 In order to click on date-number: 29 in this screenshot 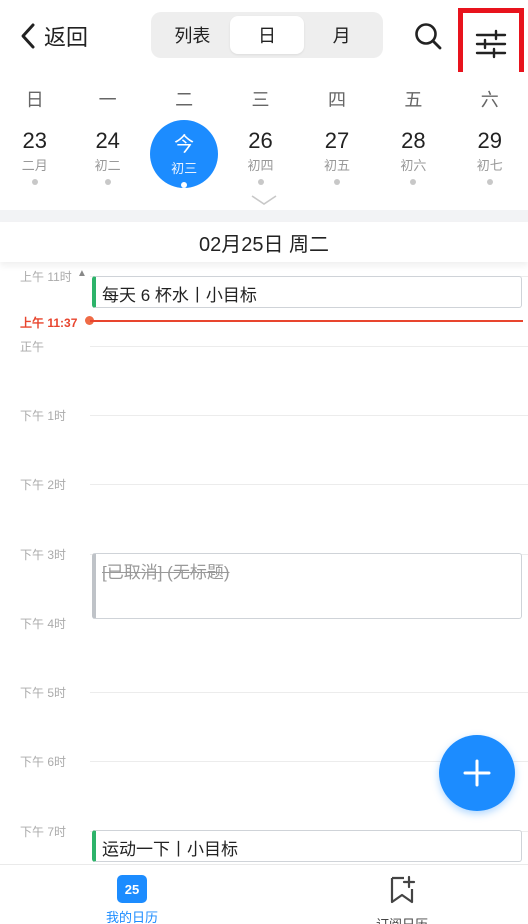, I will do `click(490, 140)`.